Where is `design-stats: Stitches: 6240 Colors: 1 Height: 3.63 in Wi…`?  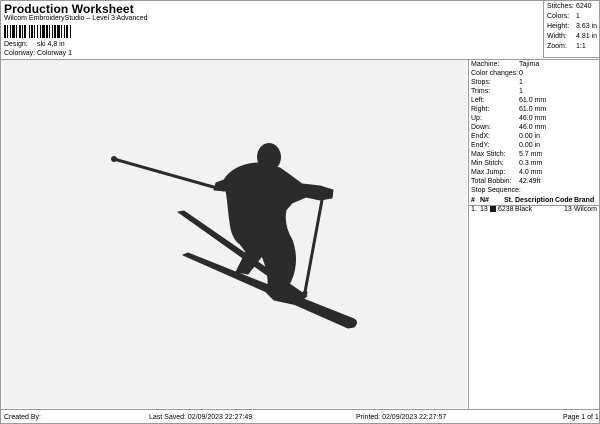 design-stats: Stitches: 6240 Colors: 1 Height: 3.63 in Wi… is located at coordinates (571, 29).